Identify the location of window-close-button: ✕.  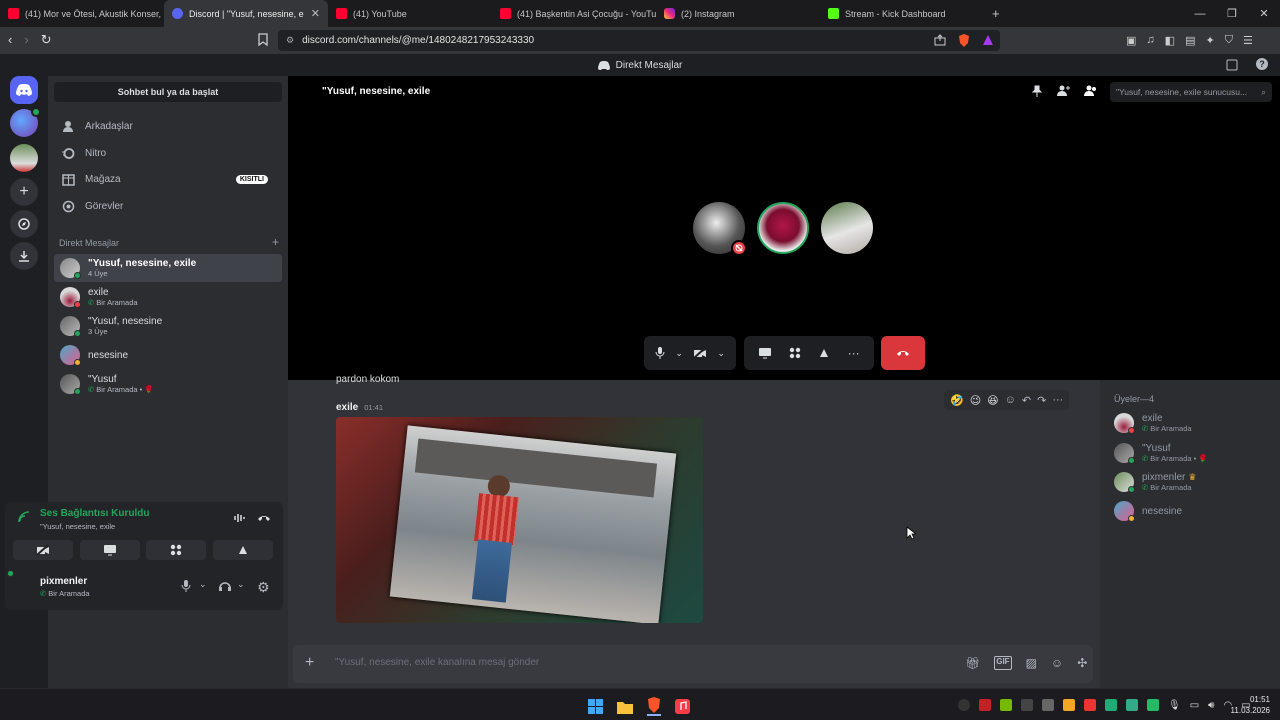
(1264, 13).